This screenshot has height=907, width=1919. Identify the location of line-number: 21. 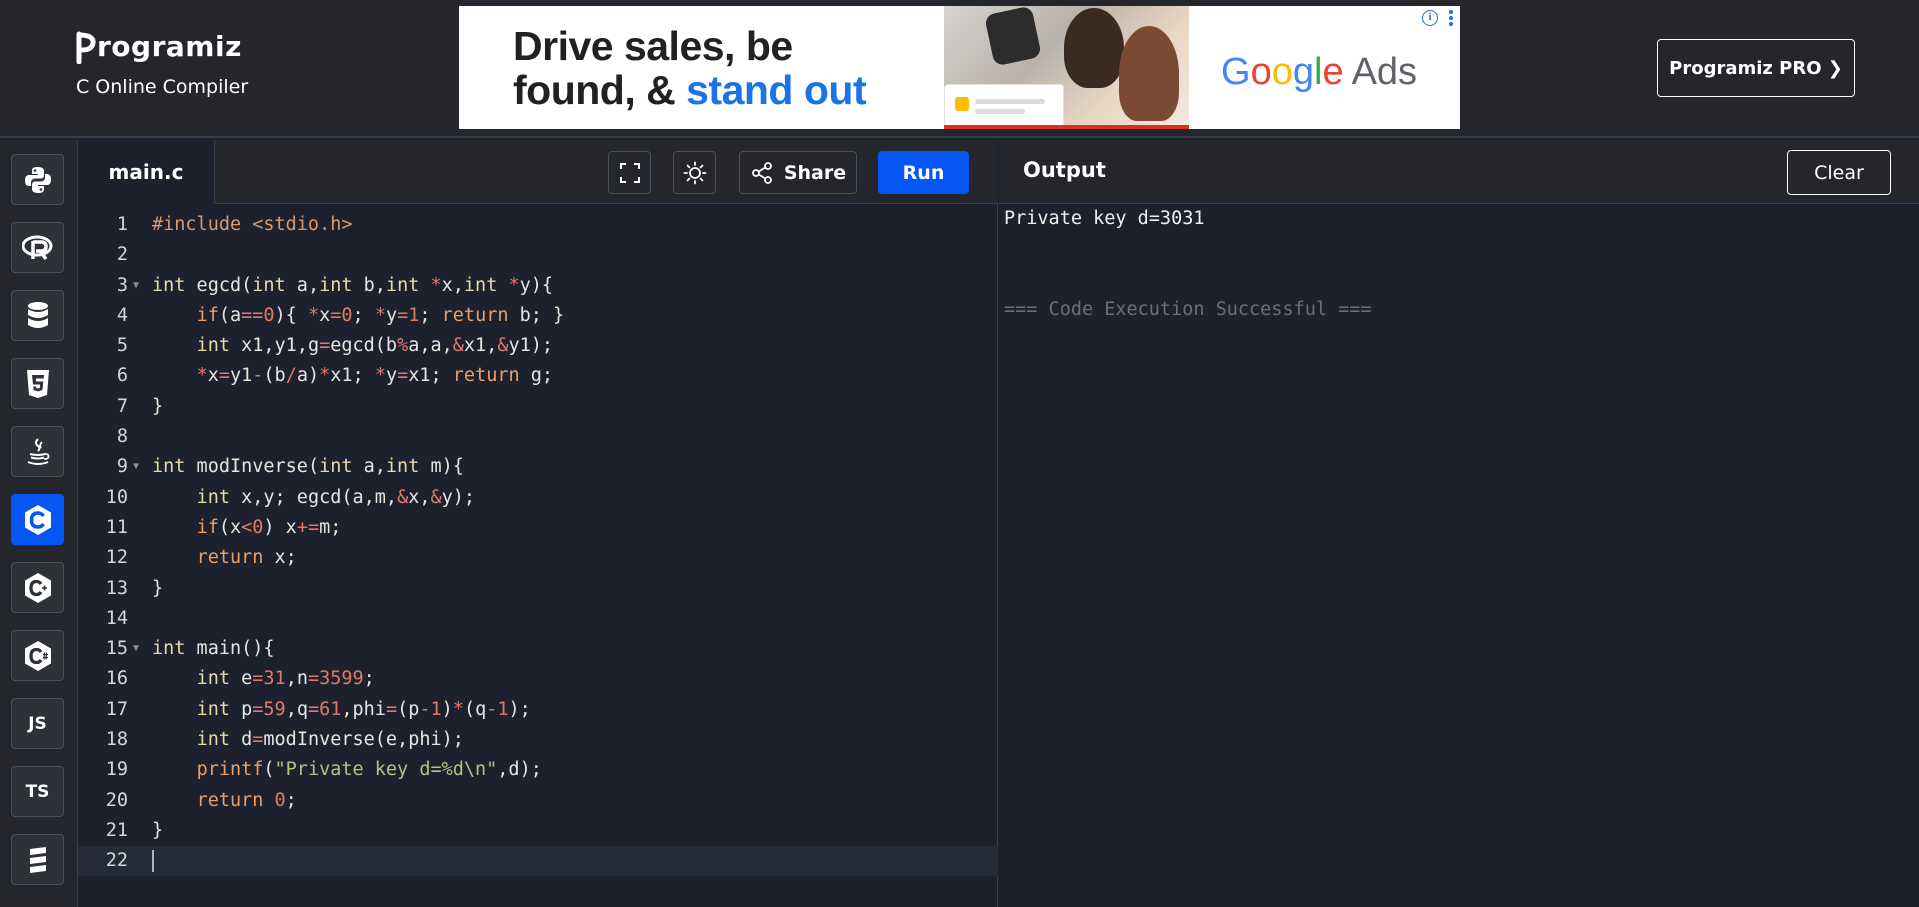
(116, 830).